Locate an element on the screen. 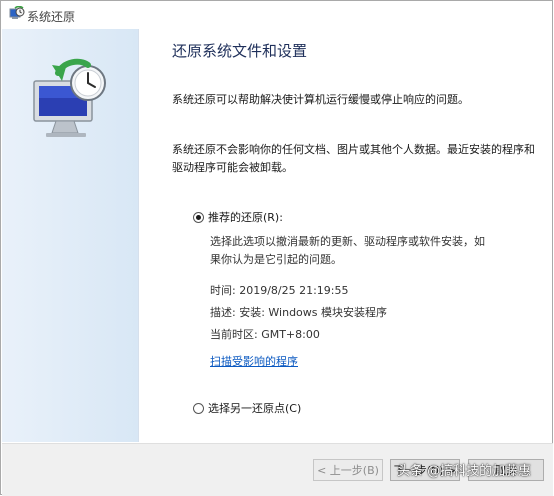  system-restore-icon is located at coordinates (17, 12).